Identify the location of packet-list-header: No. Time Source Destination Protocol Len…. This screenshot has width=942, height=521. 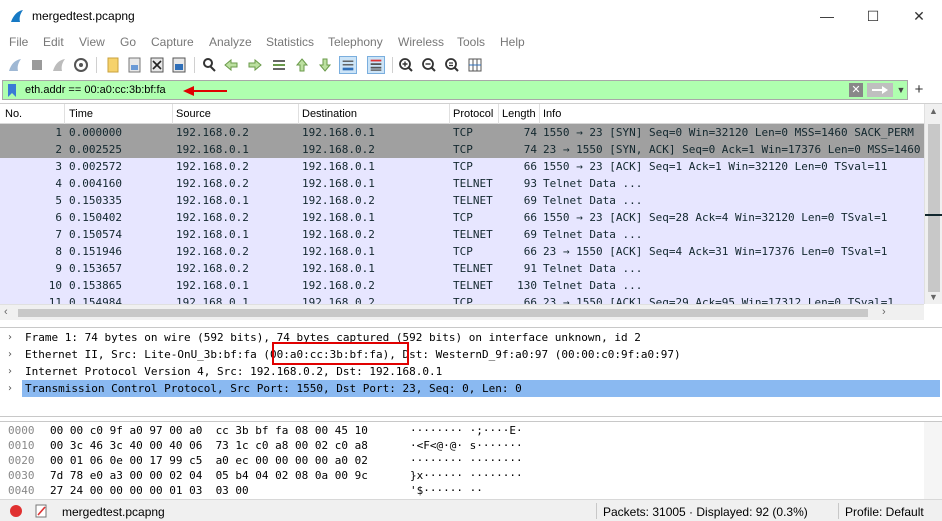
(462, 114).